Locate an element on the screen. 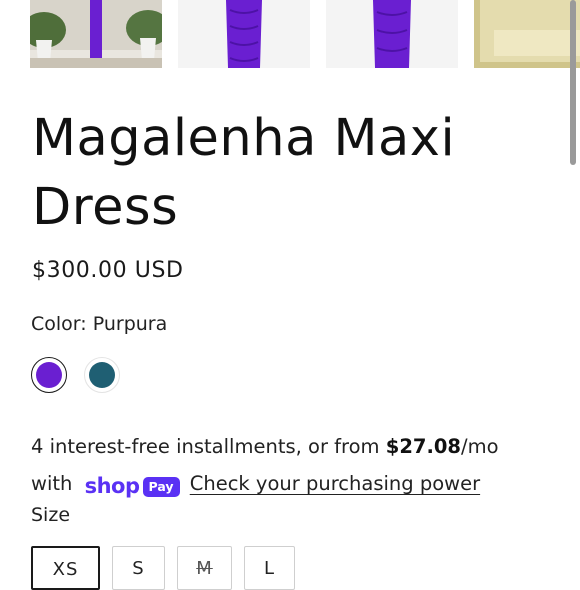  installment-amount: $27.08 is located at coordinates (423, 446).